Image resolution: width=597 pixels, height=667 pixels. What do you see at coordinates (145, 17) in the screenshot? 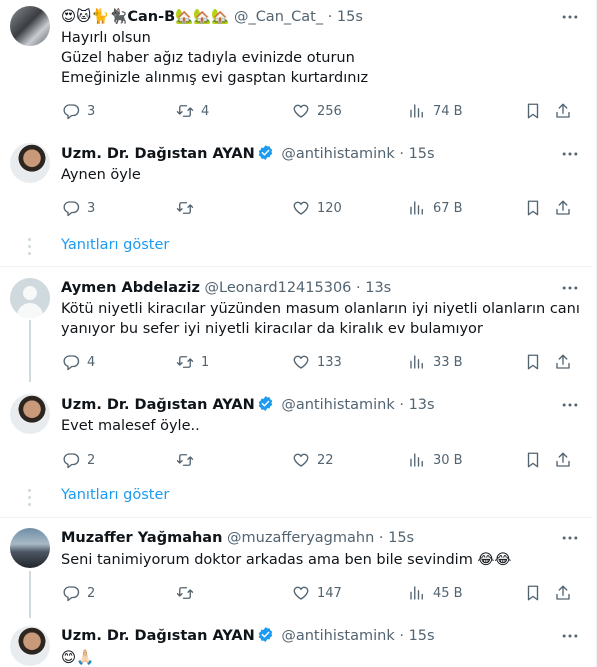
I see `display-name: 😍🐱🐈🐈‍⬛Can-B🏡🏡🏡` at bounding box center [145, 17].